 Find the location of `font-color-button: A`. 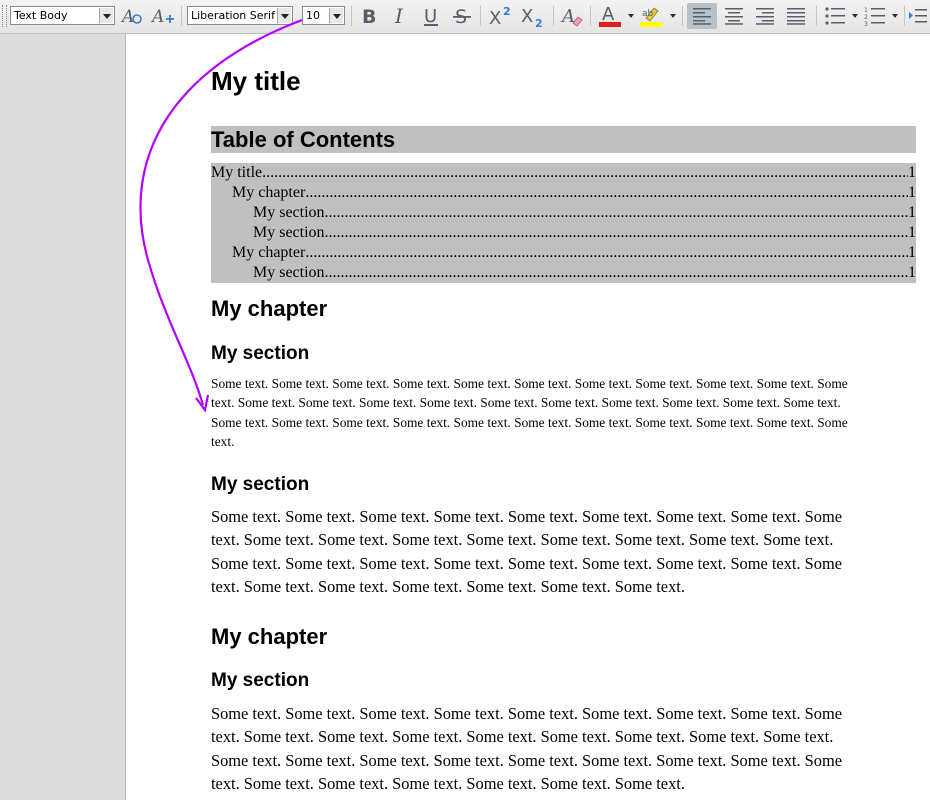

font-color-button: A is located at coordinates (610, 16).